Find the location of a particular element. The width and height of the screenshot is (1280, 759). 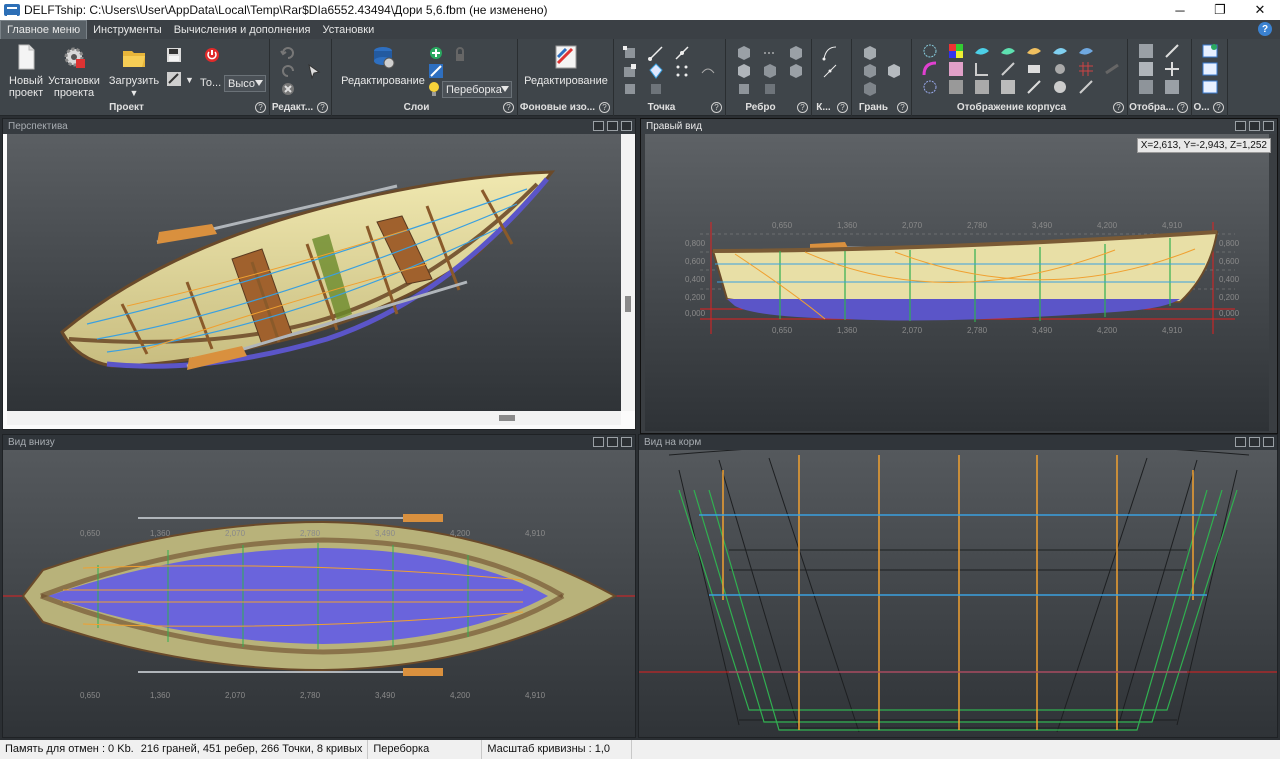

point-project-icon is located at coordinates (682, 53).